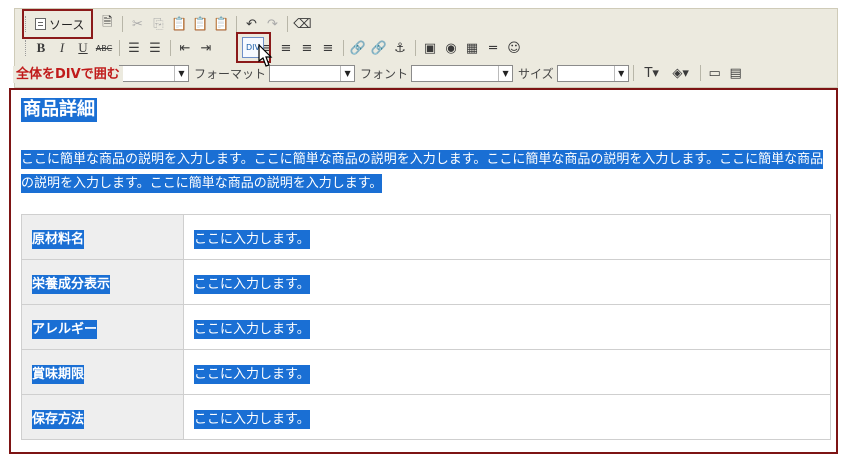  I want to click on smiley-icon: ☺, so click(514, 48).